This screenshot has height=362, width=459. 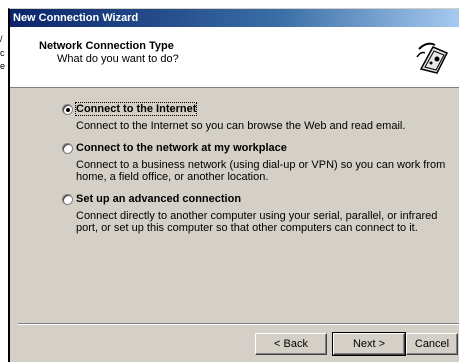 I want to click on radio-internet, so click(x=67, y=109).